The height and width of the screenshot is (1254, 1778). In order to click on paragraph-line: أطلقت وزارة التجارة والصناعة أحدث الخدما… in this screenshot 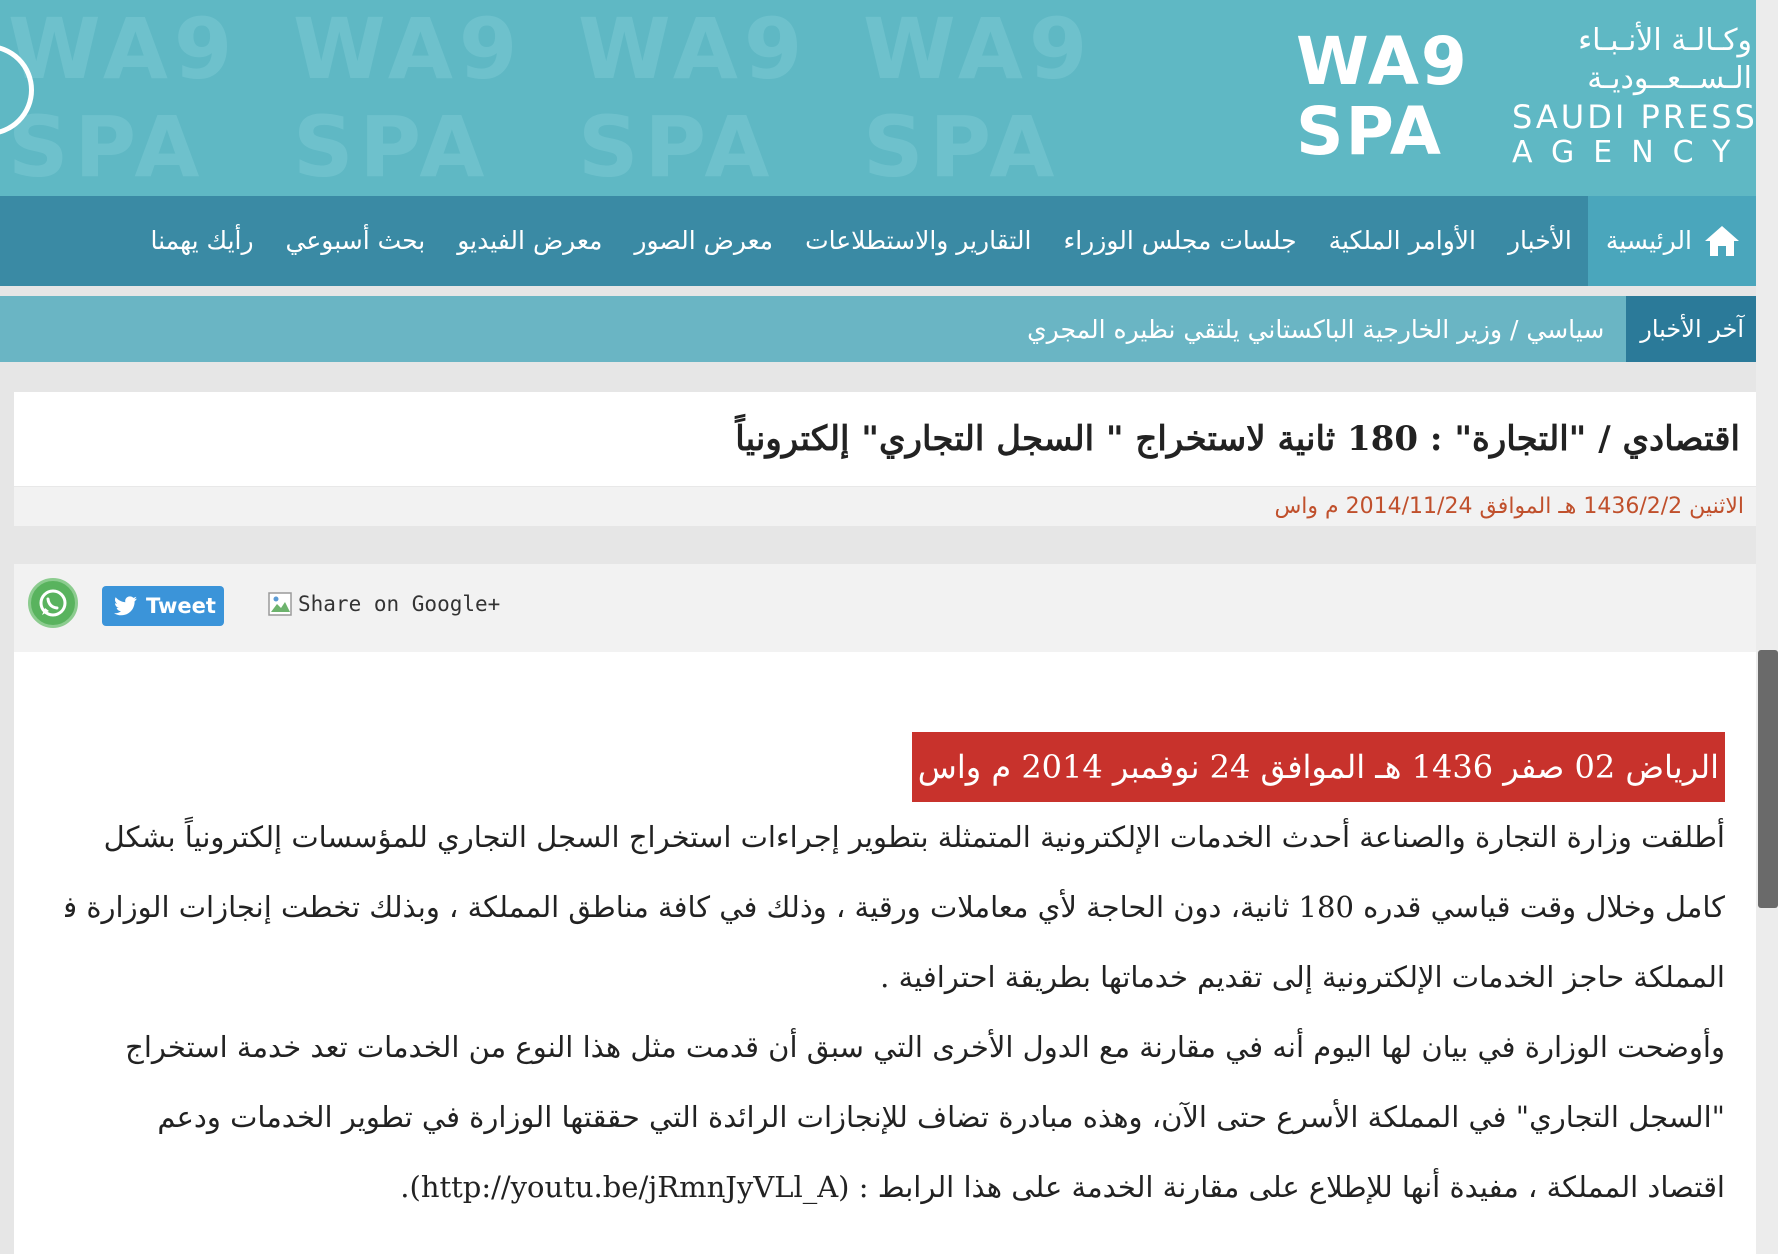, I will do `click(914, 837)`.